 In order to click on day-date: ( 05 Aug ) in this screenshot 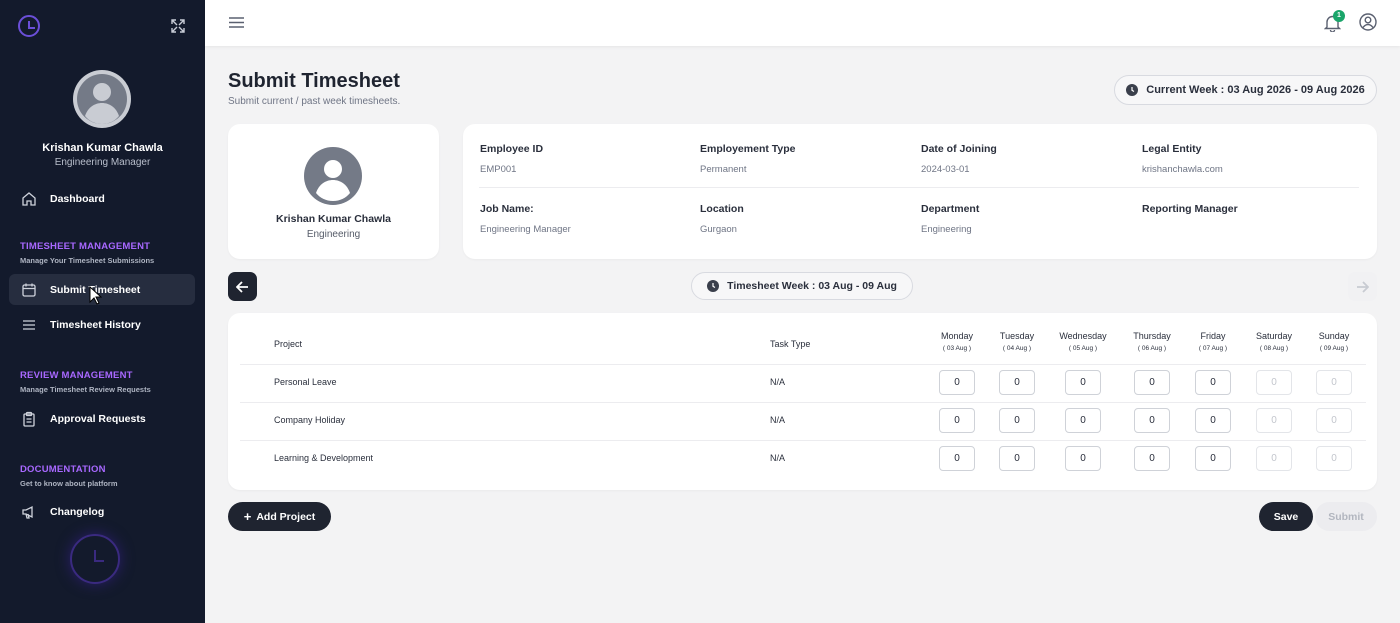, I will do `click(1083, 348)`.